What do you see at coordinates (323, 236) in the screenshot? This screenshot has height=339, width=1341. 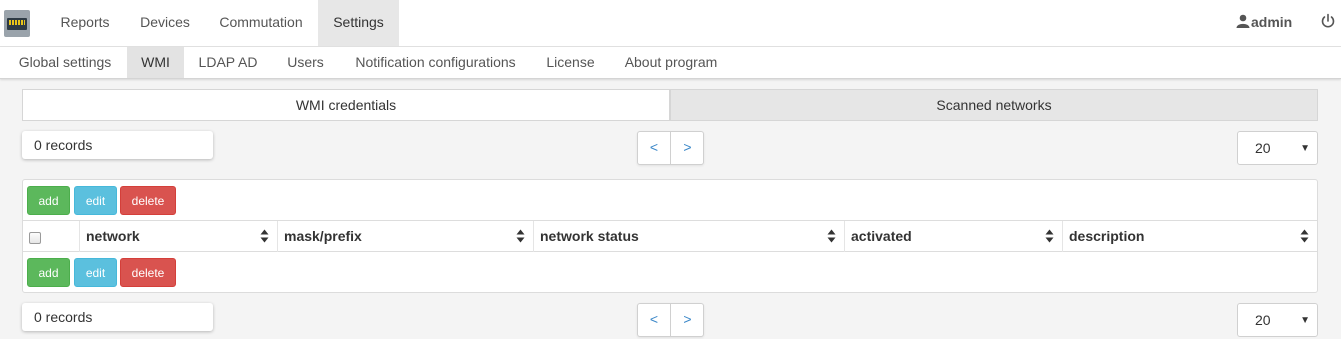 I see `column-label: mask/prefix` at bounding box center [323, 236].